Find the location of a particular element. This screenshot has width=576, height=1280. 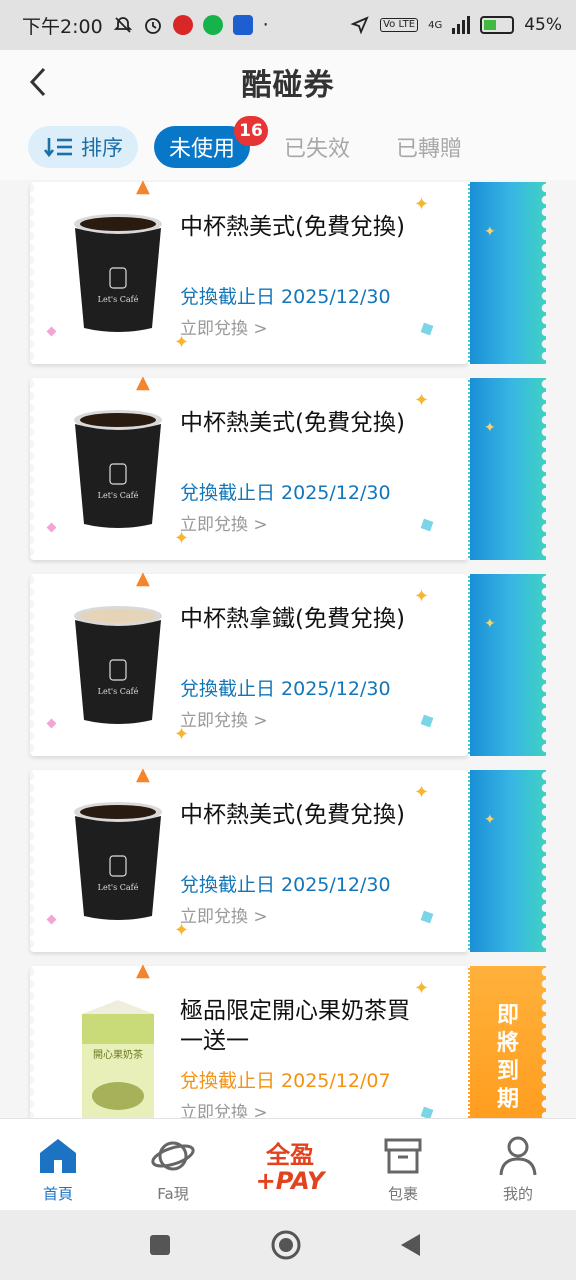

pay-logo: 全盈 +PAY is located at coordinates (291, 1168).